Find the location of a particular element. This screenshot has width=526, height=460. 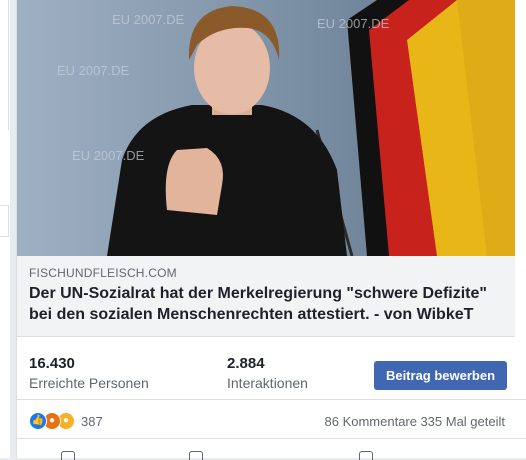

engagement-value: 2.884 is located at coordinates (246, 363).